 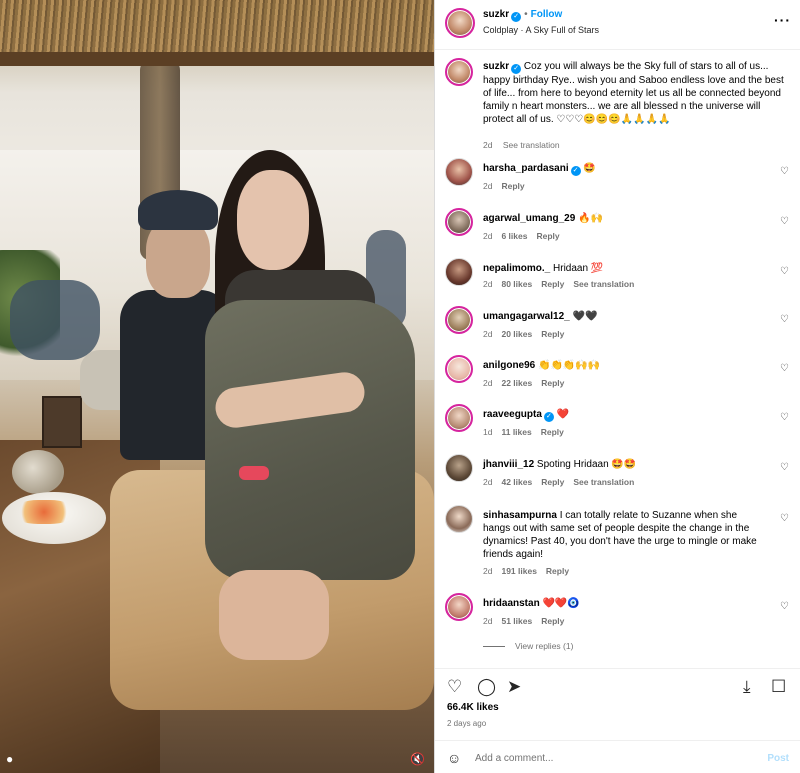 What do you see at coordinates (541, 30) in the screenshot?
I see `music-track-link: Coldplay · A Sky Full of Stars` at bounding box center [541, 30].